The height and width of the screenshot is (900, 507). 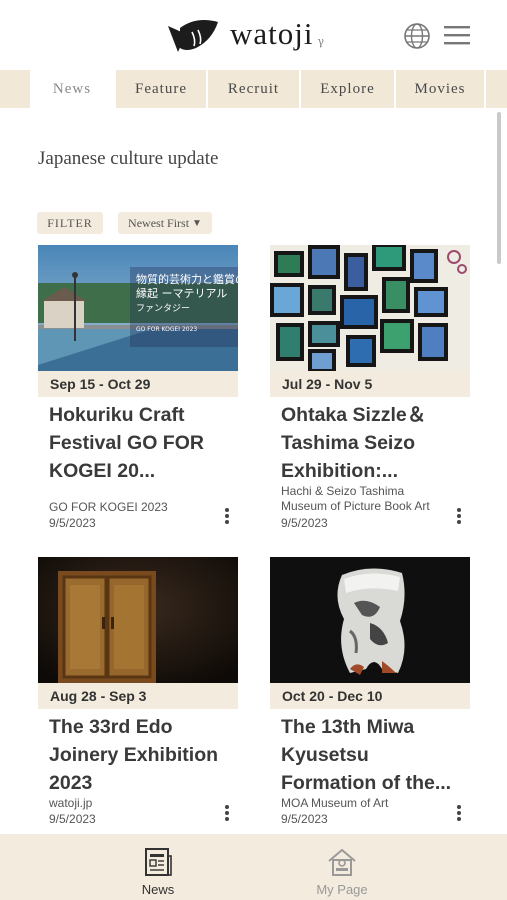 What do you see at coordinates (166, 329) in the screenshot?
I see `poster-text-go-for-kogei: GO FOR KOGEI 2023` at bounding box center [166, 329].